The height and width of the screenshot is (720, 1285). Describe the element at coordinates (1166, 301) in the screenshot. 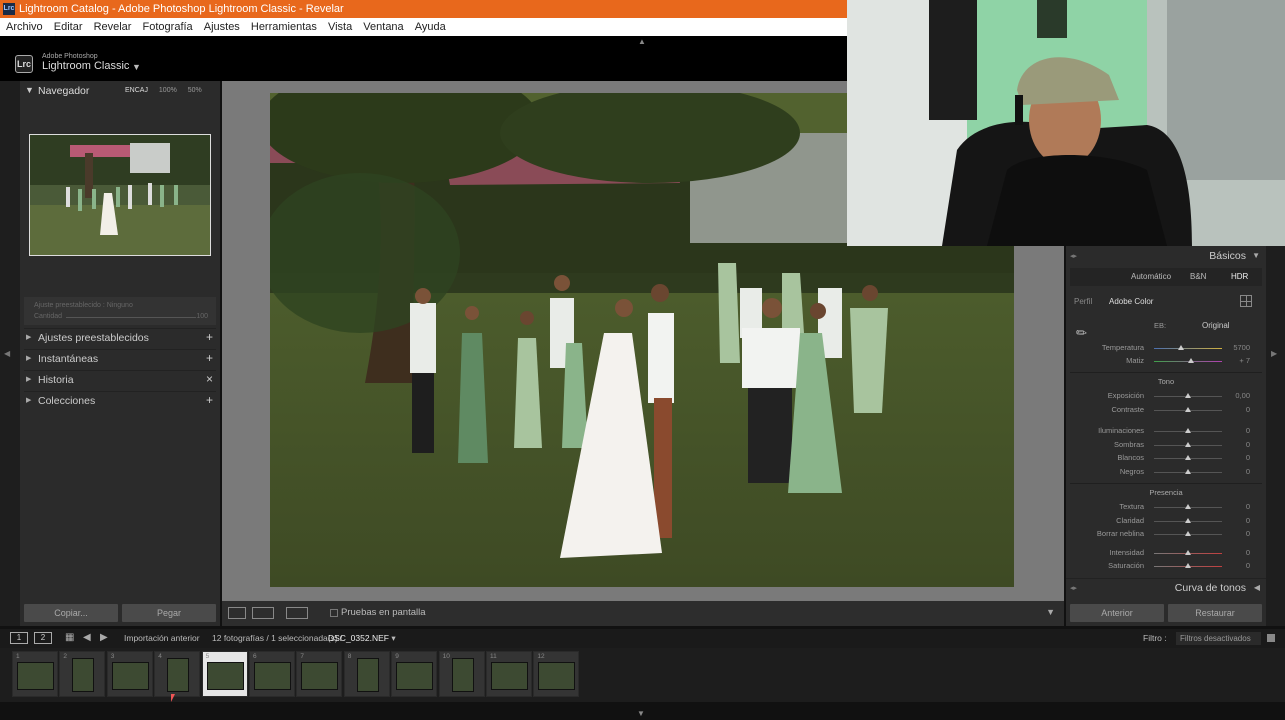

I see `profile-row: Perfil Adobe Color` at that location.